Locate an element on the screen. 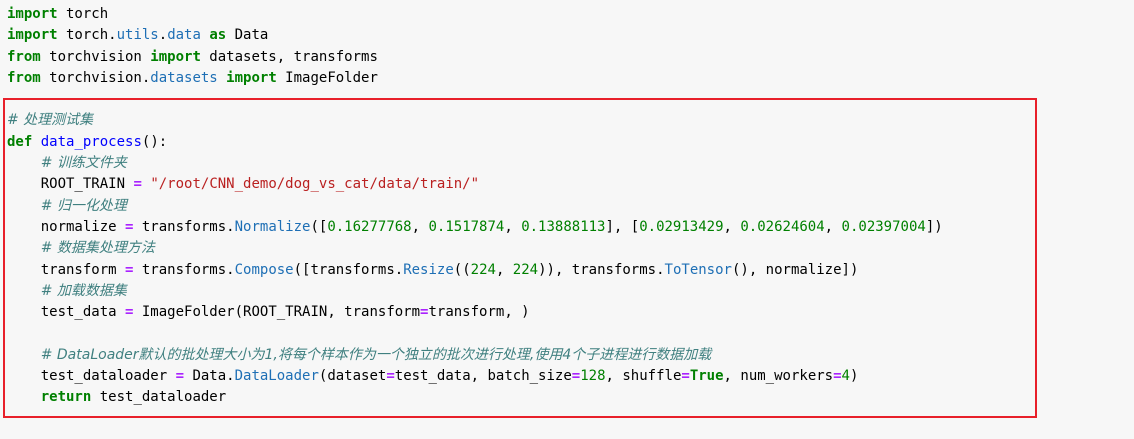 The image size is (1134, 439). code-token-plain: ImageFolder is located at coordinates (327, 77).